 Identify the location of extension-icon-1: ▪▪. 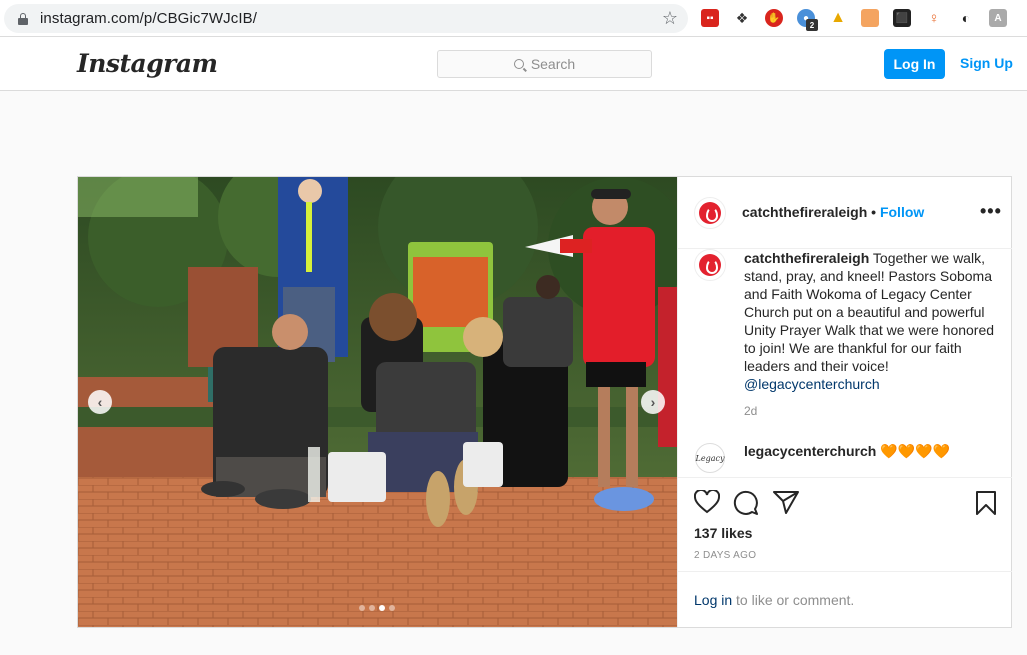
(710, 18).